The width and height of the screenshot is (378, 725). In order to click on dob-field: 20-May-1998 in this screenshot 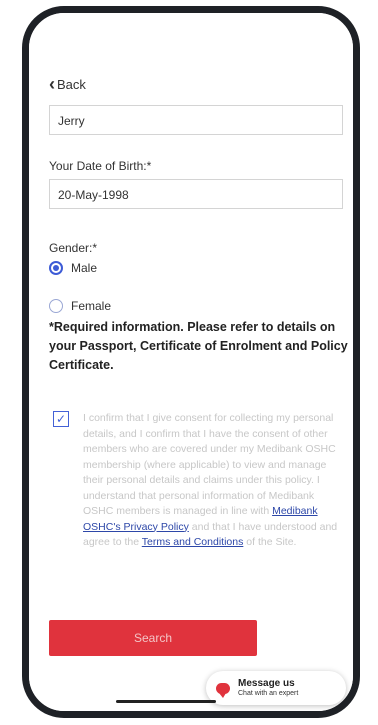, I will do `click(196, 194)`.